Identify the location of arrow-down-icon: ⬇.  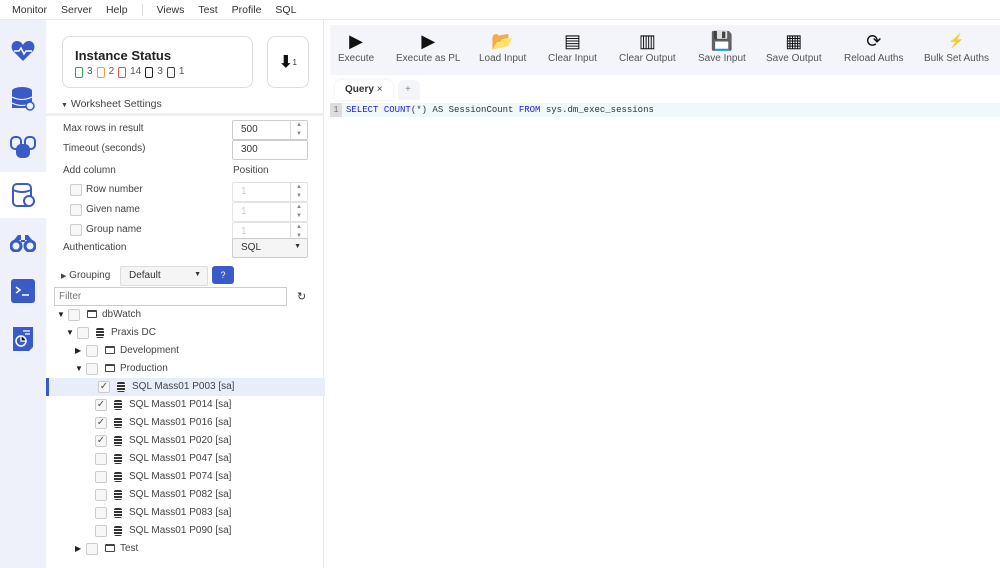
(286, 62).